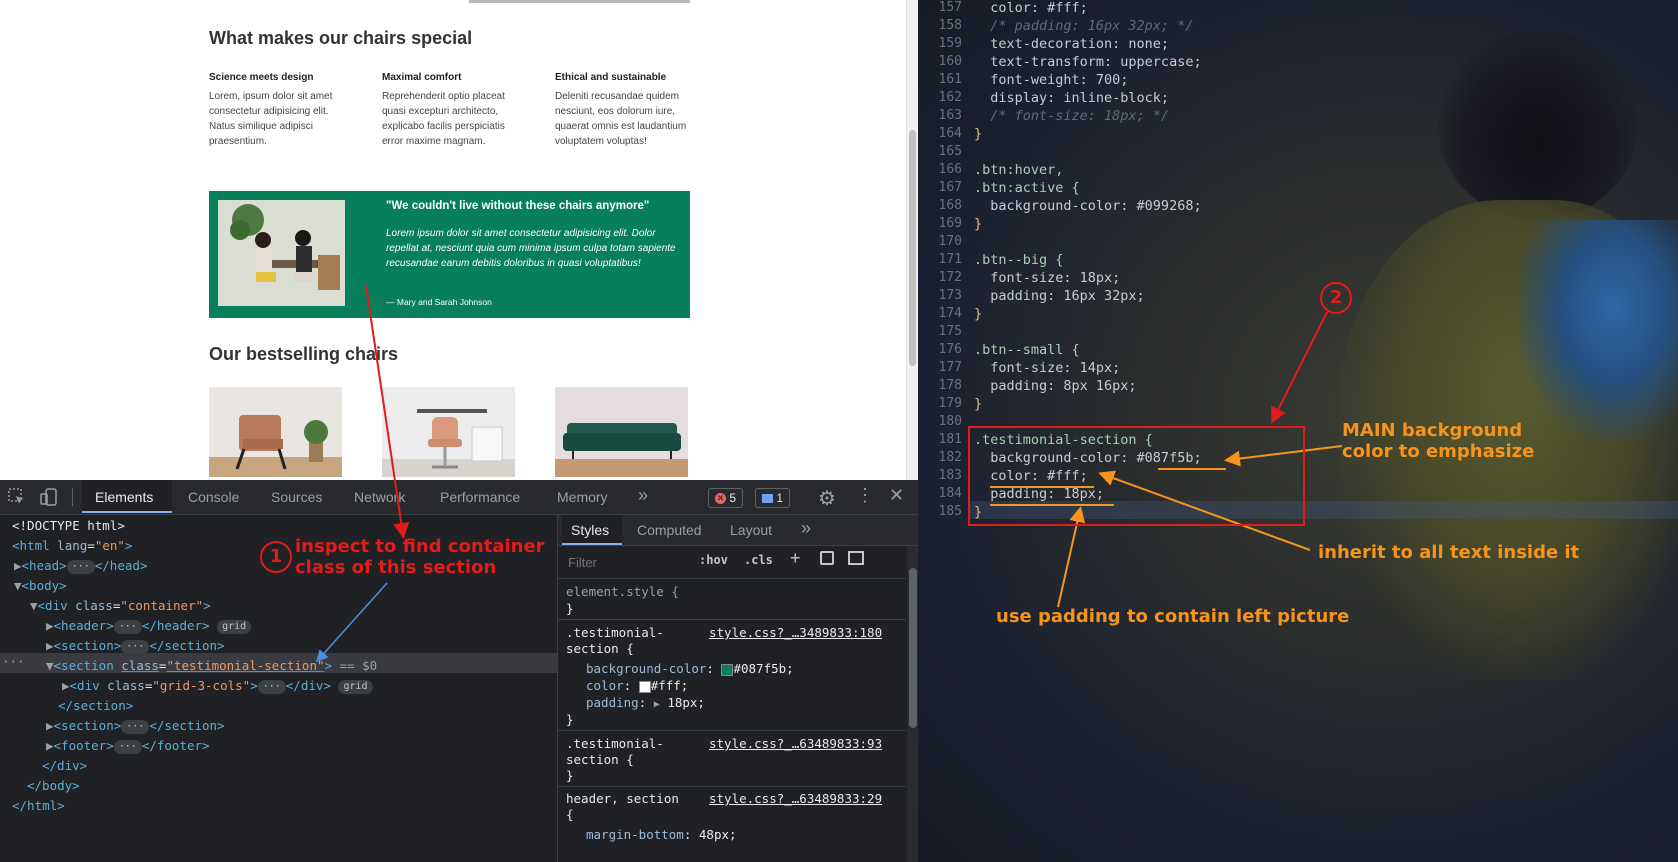 The height and width of the screenshot is (862, 1678). Describe the element at coordinates (773, 498) in the screenshot. I see `message-counter: 1` at that location.